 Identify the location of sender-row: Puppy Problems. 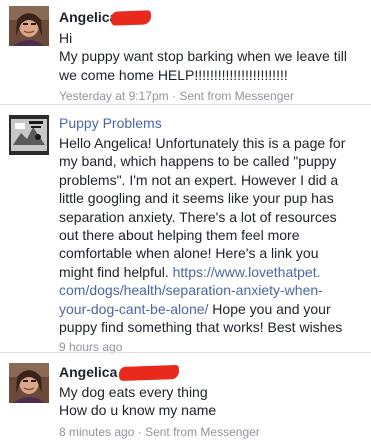
(211, 123).